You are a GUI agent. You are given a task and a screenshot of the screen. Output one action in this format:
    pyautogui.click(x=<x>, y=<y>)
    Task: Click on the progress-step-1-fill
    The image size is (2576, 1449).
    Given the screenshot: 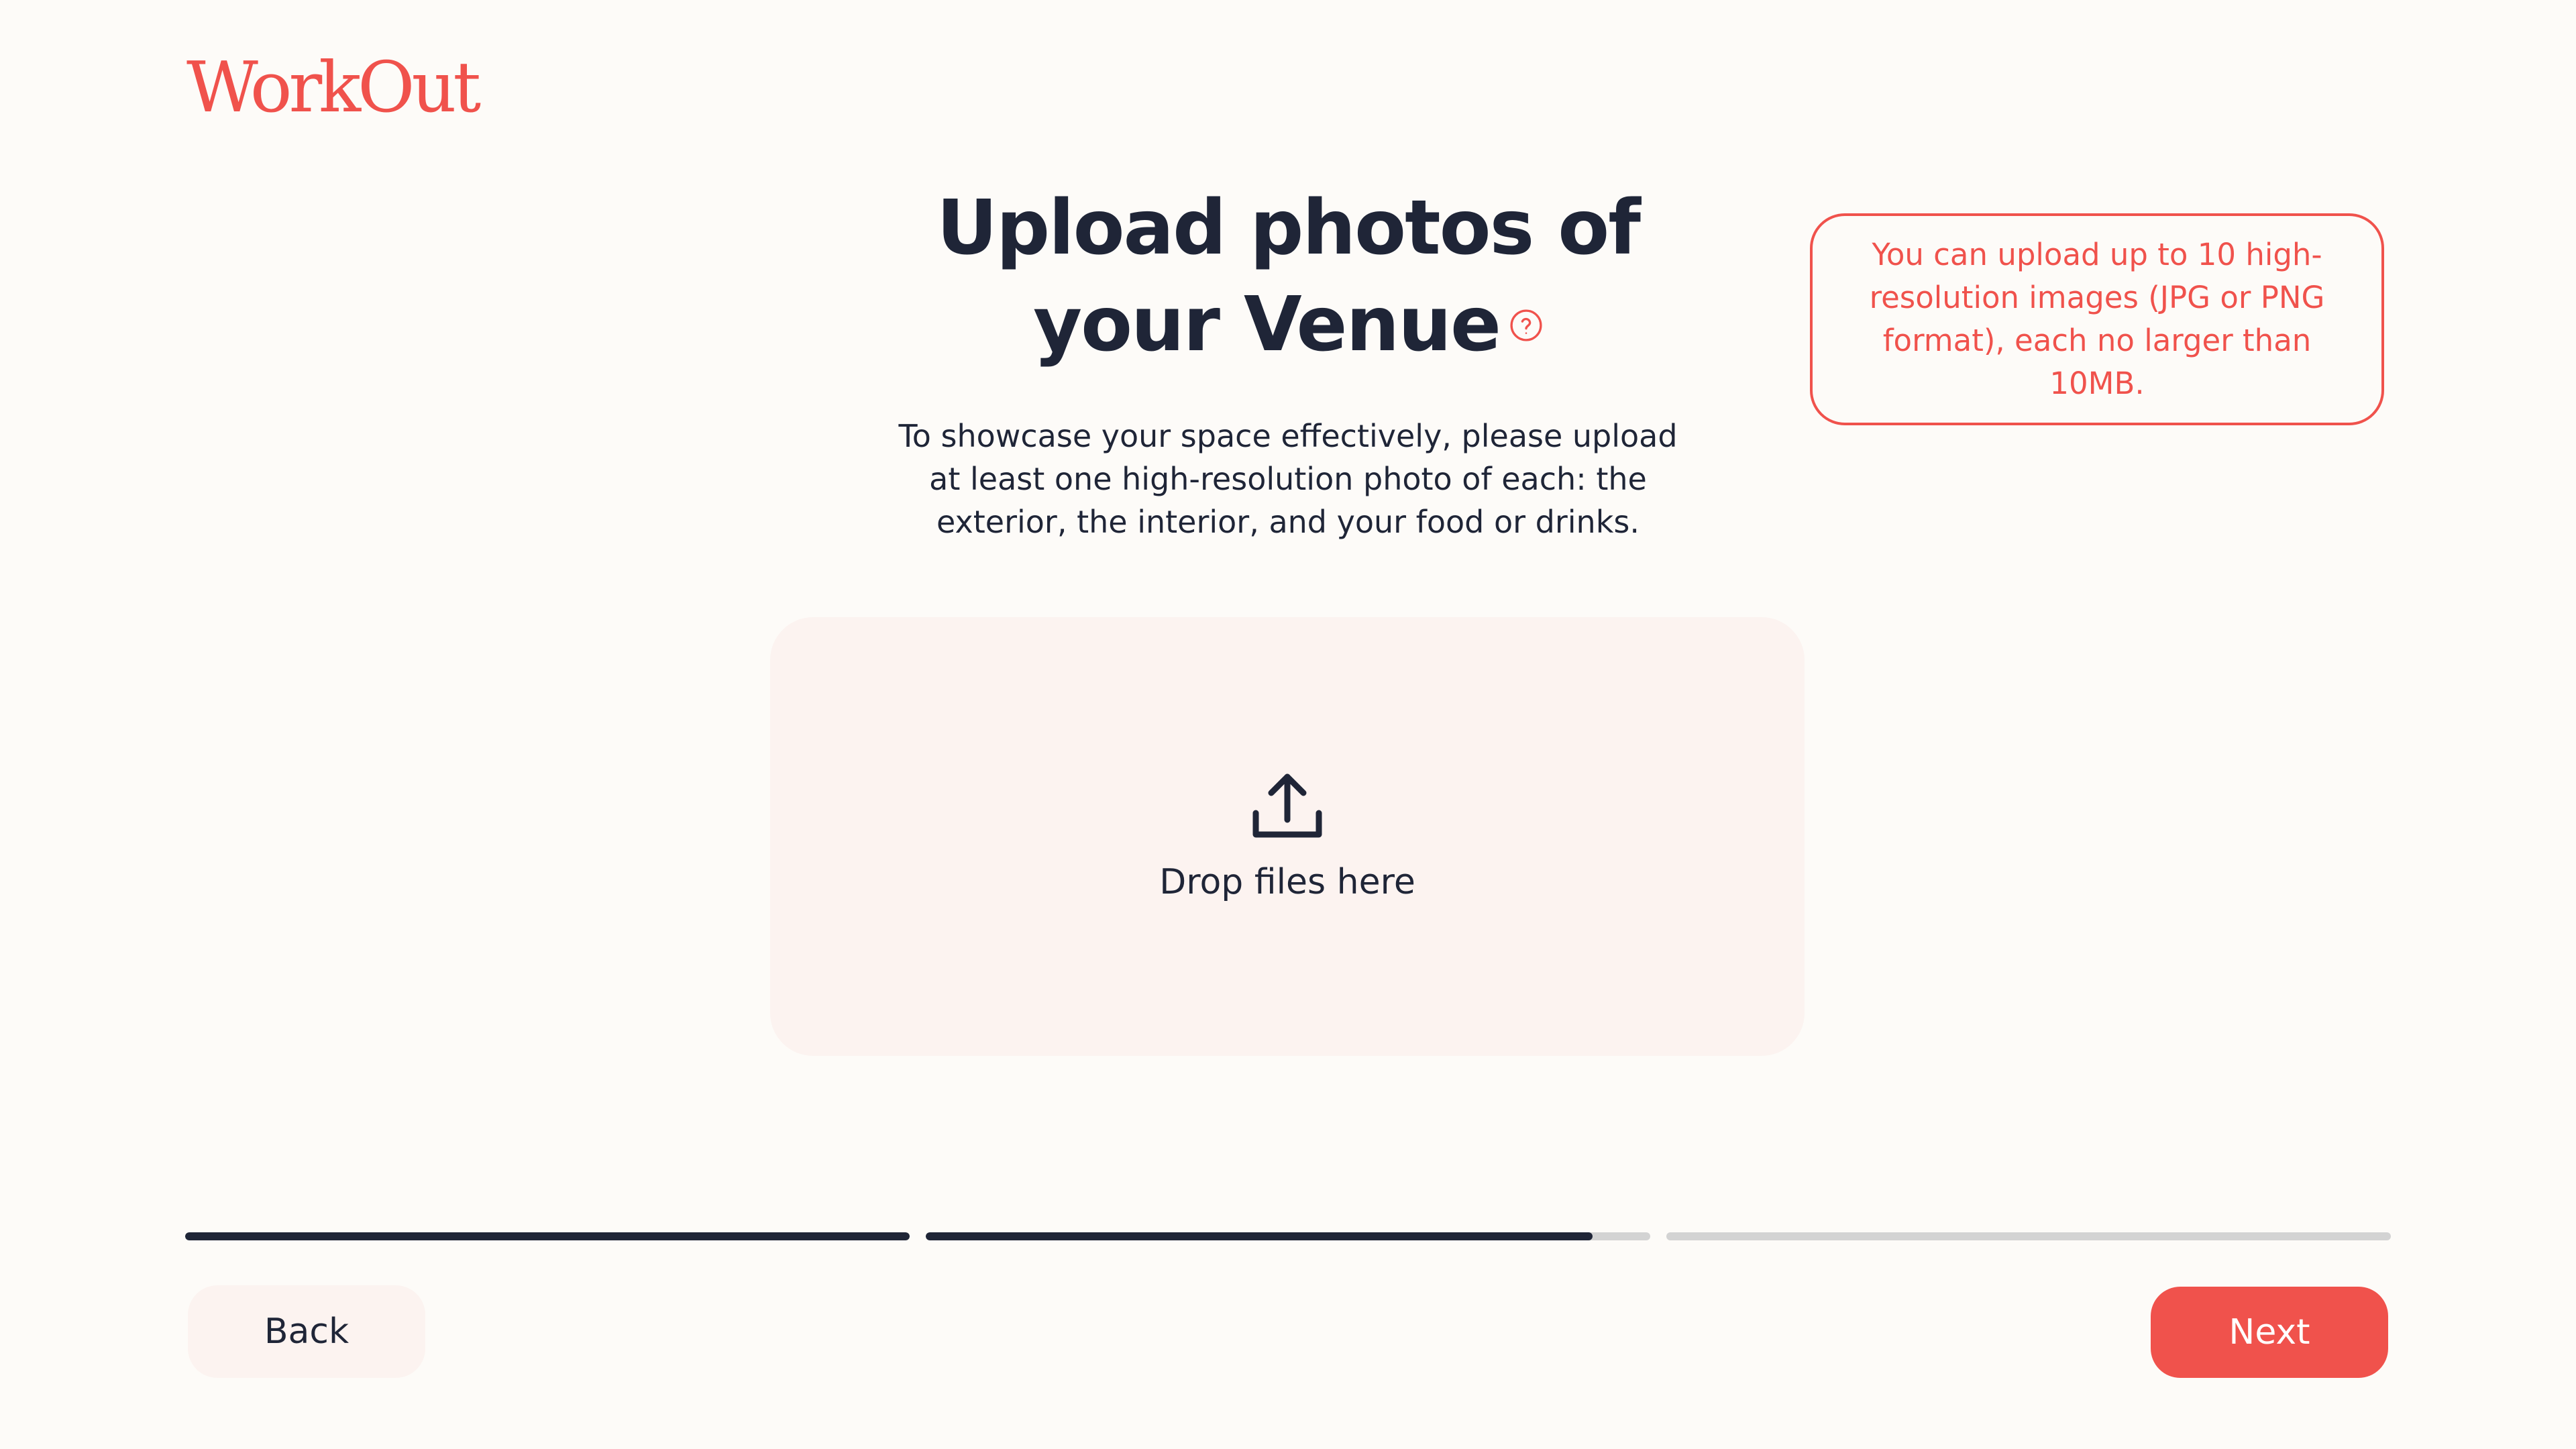 What is the action you would take?
    pyautogui.click(x=547, y=1236)
    